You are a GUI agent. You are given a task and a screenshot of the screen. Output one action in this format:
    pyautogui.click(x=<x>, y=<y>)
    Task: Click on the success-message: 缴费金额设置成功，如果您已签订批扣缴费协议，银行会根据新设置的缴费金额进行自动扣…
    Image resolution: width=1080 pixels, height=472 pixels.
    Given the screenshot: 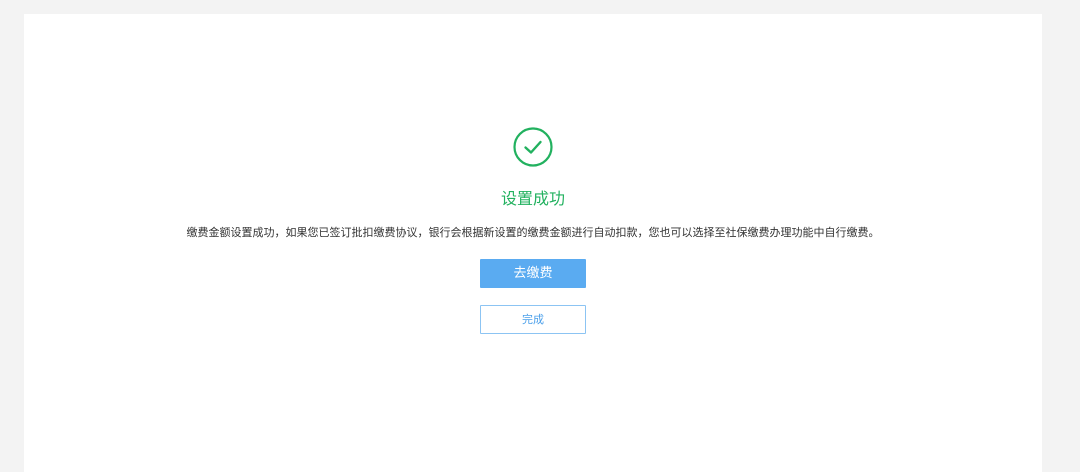 What is the action you would take?
    pyautogui.click(x=533, y=232)
    